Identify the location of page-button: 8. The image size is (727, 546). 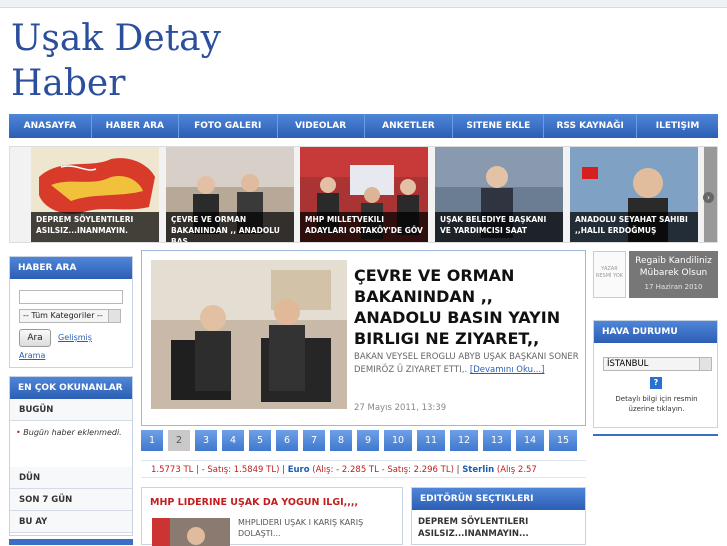
(341, 440).